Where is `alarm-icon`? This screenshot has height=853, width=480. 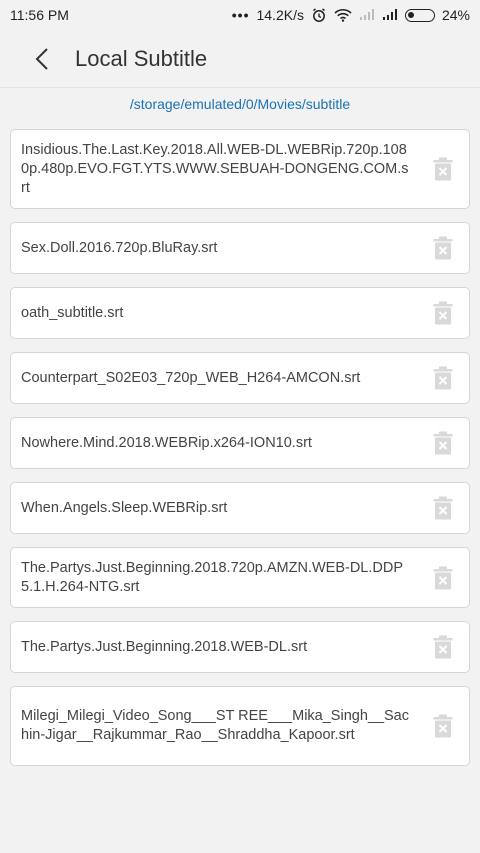
alarm-icon is located at coordinates (319, 15).